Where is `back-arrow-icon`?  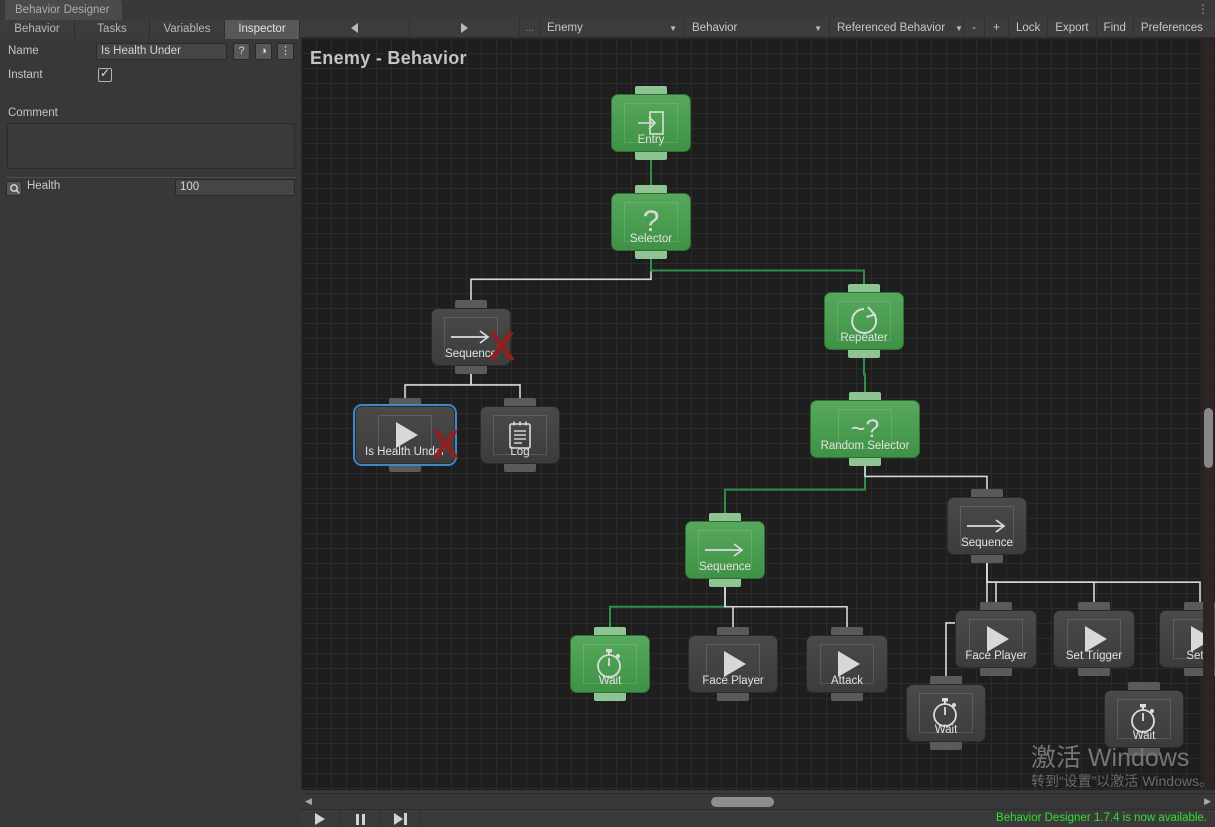 back-arrow-icon is located at coordinates (354, 28).